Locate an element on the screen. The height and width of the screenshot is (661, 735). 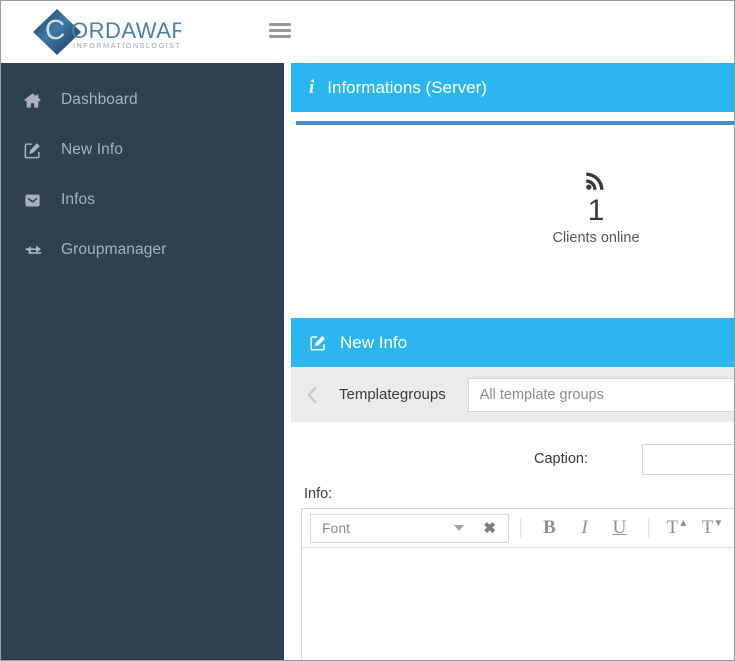
subscript-button: T ▼ is located at coordinates (712, 528).